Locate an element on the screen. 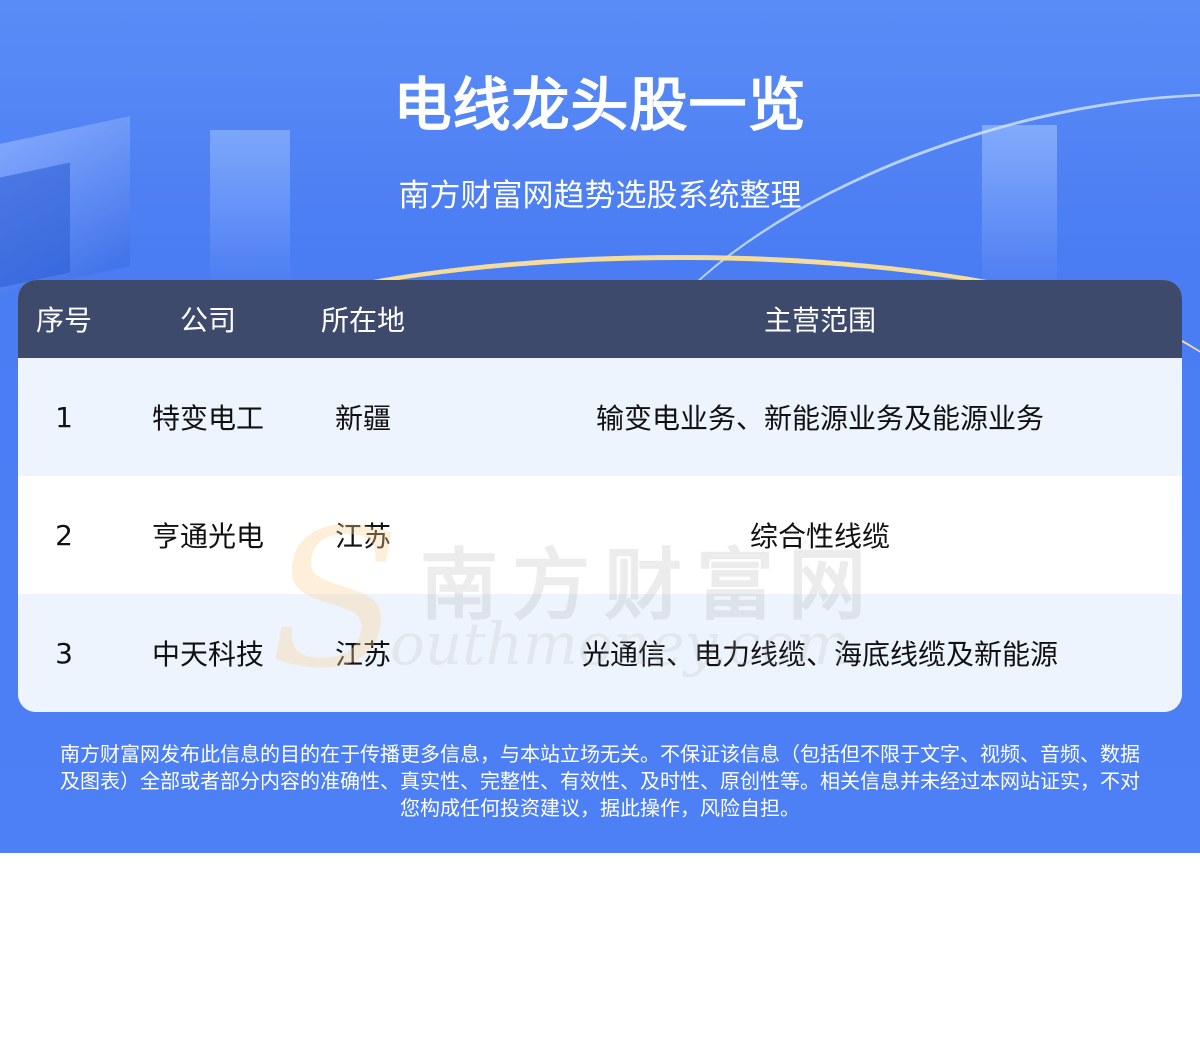 Image resolution: width=1200 pixels, height=1050 pixels. row-company: 亨通光电 is located at coordinates (207, 536).